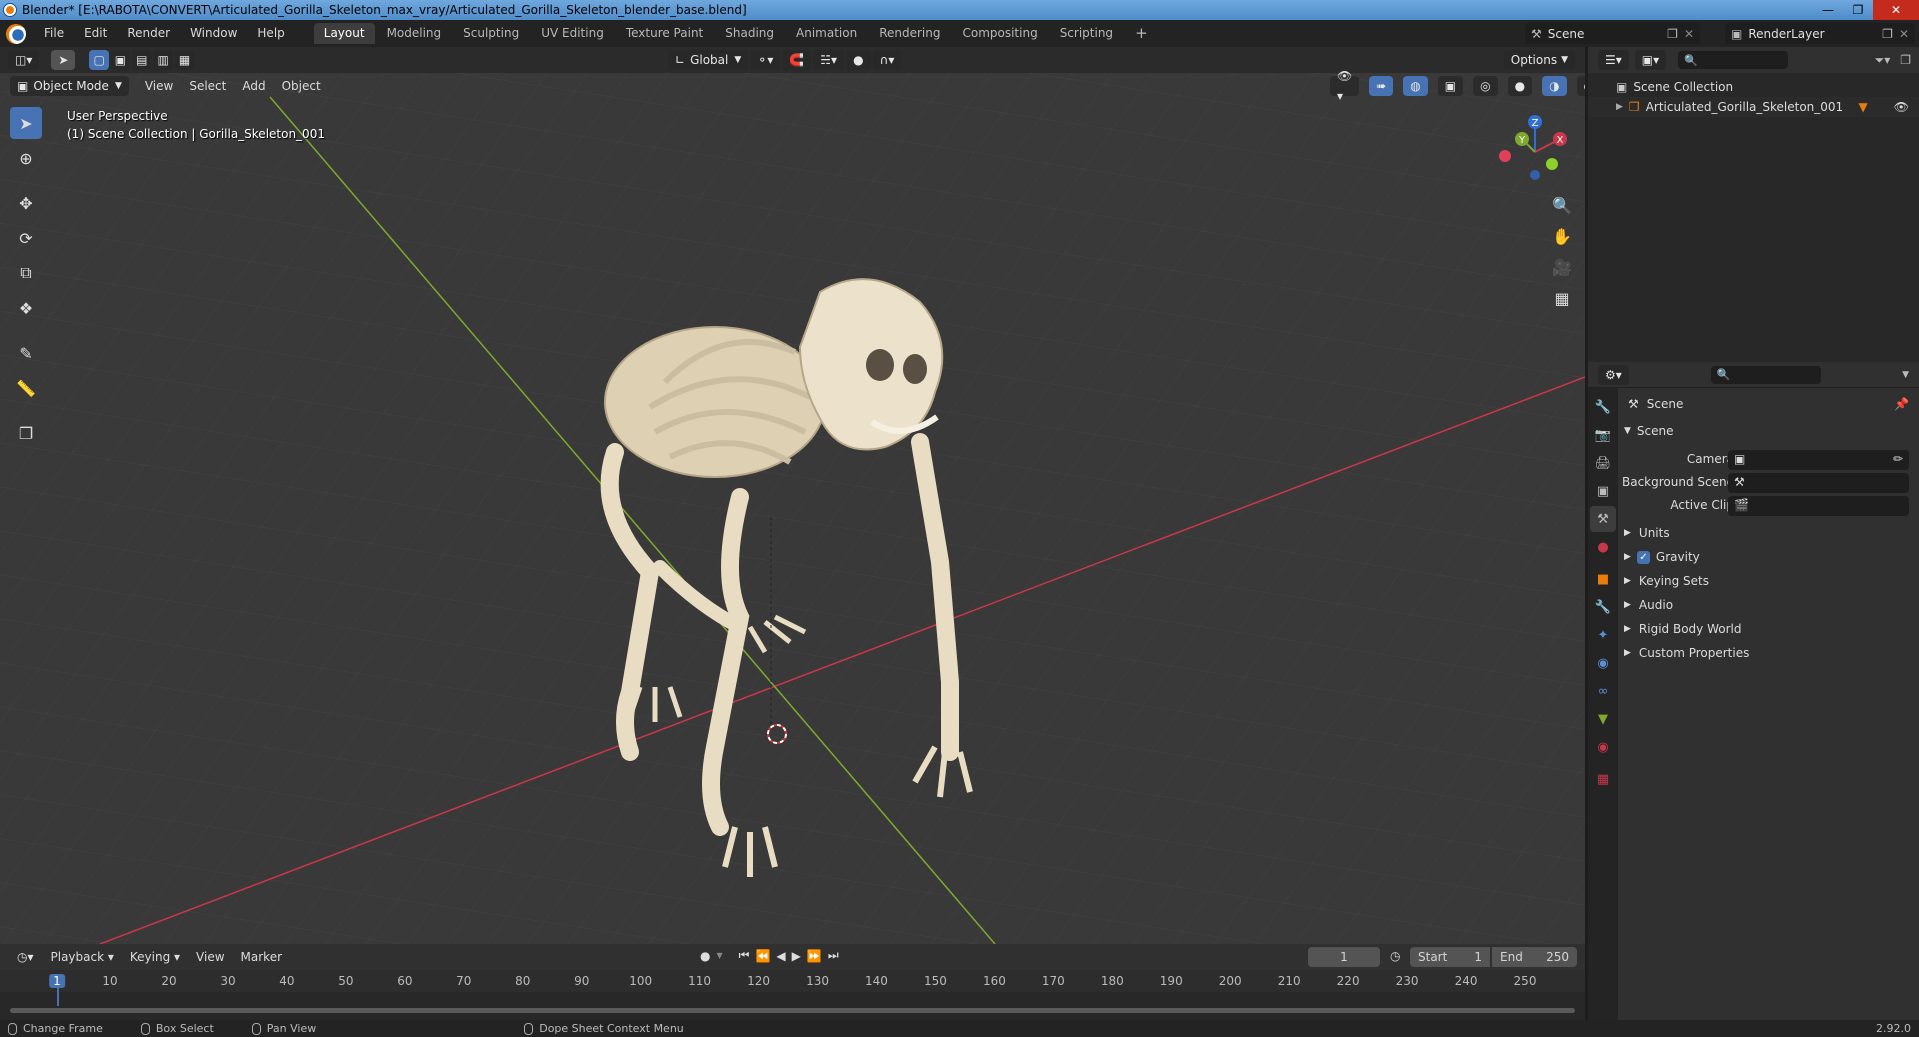 The image size is (1919, 1037). What do you see at coordinates (1828, 10) in the screenshot?
I see `minimize-button: —` at bounding box center [1828, 10].